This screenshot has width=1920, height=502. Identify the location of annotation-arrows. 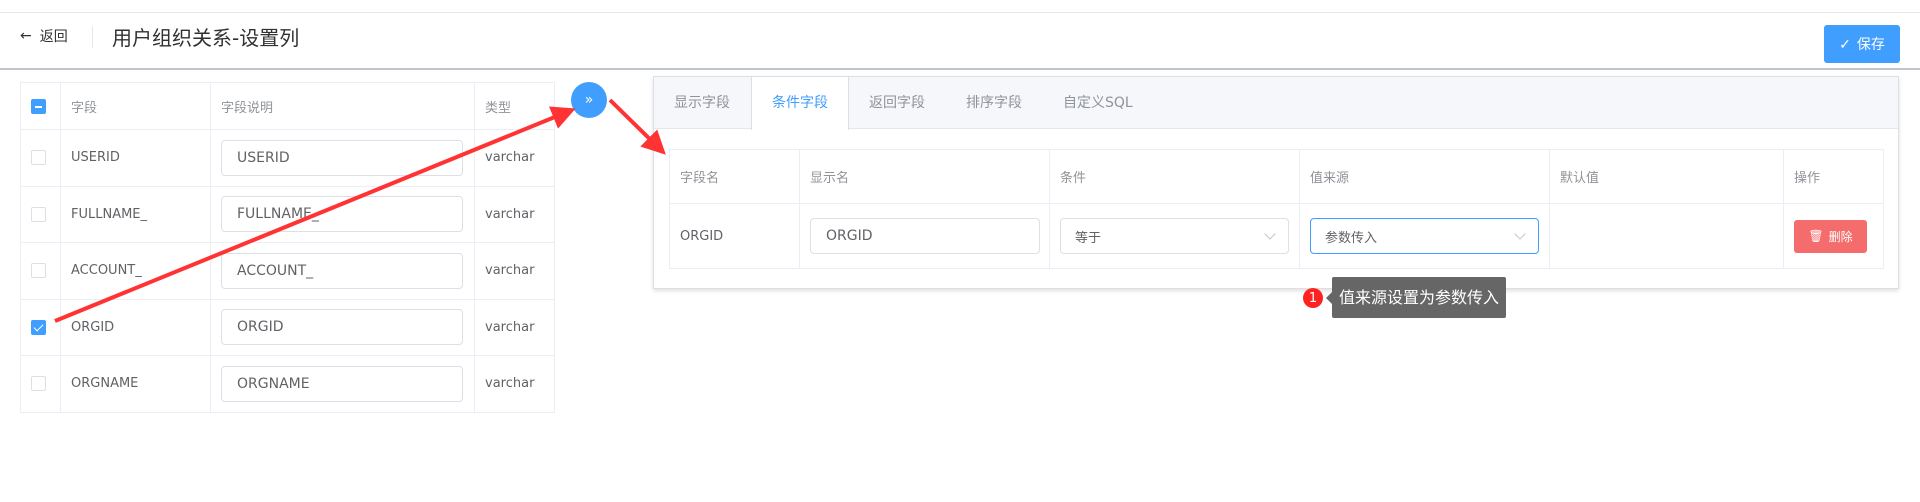
(360, 210).